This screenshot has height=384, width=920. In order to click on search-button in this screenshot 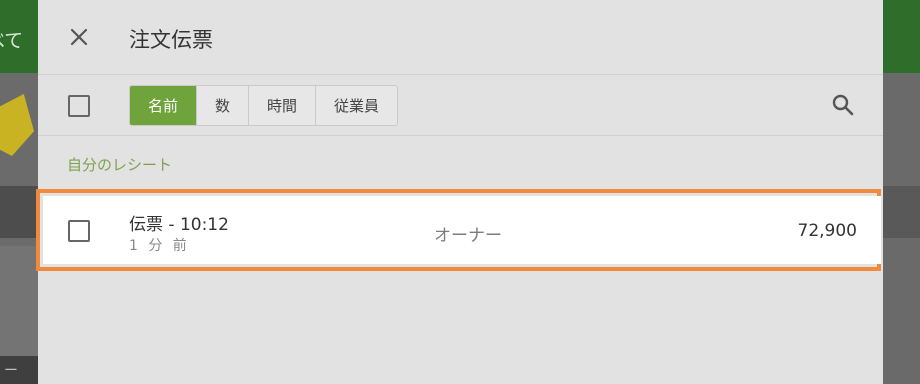, I will do `click(843, 105)`.